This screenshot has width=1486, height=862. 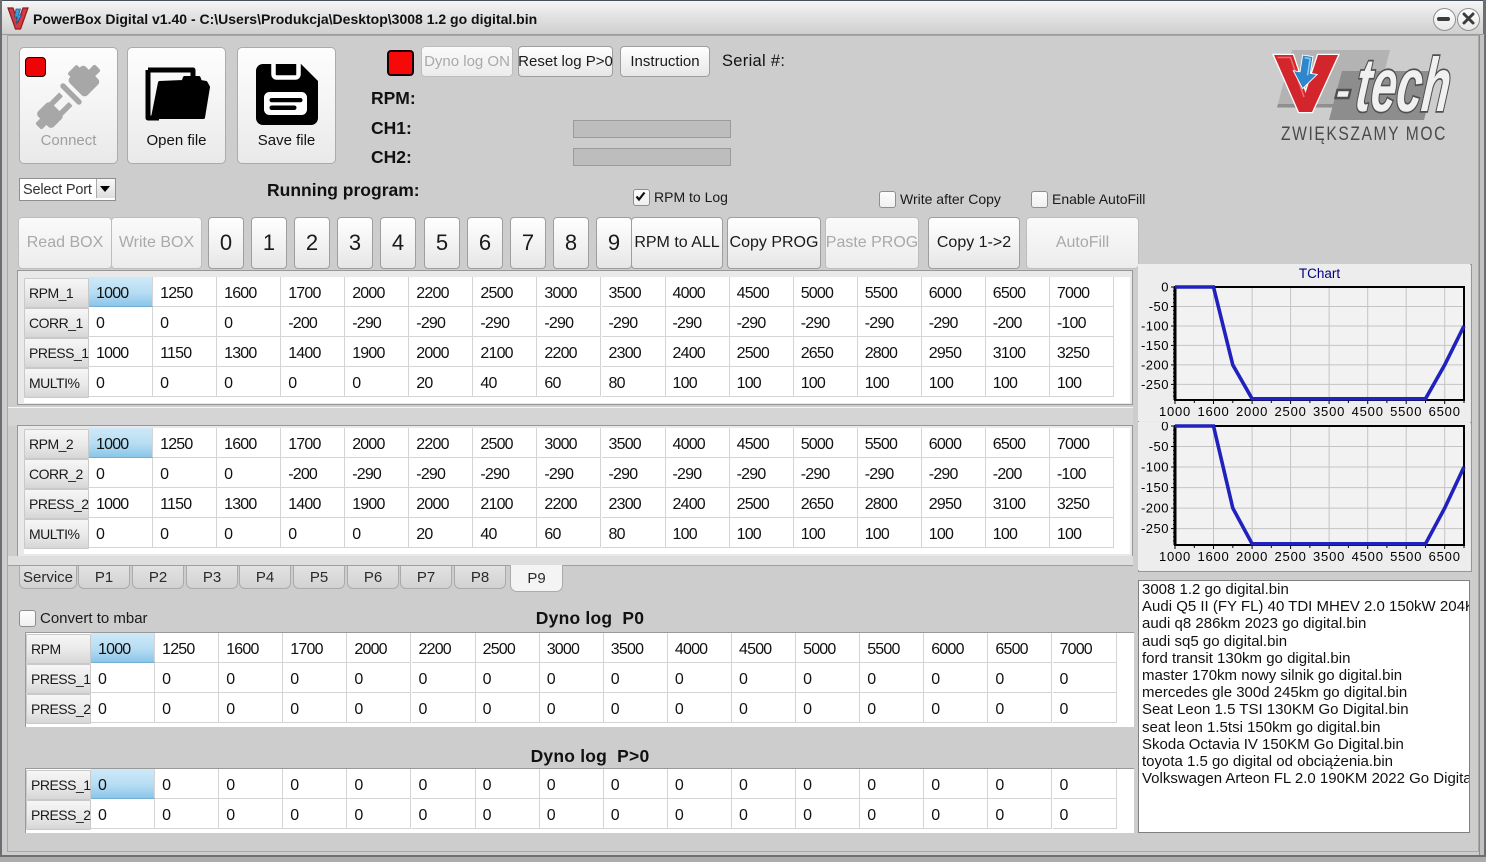 What do you see at coordinates (1364, 134) in the screenshot?
I see `svg-text: ZWIĘKSZAMY MOC` at bounding box center [1364, 134].